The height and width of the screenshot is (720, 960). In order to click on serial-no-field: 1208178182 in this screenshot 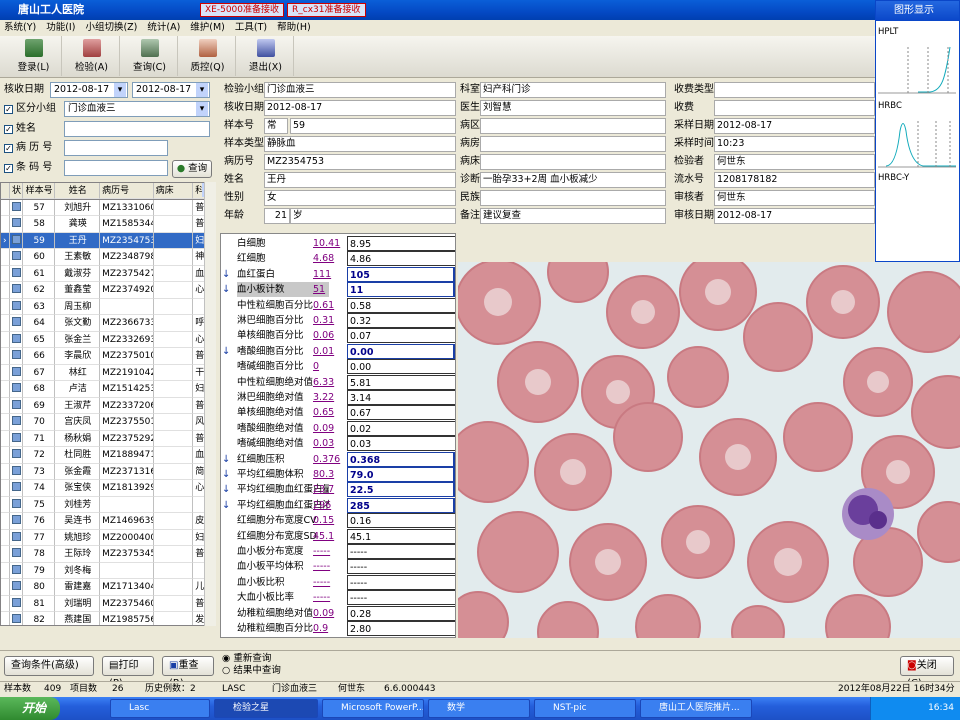, I will do `click(794, 180)`.